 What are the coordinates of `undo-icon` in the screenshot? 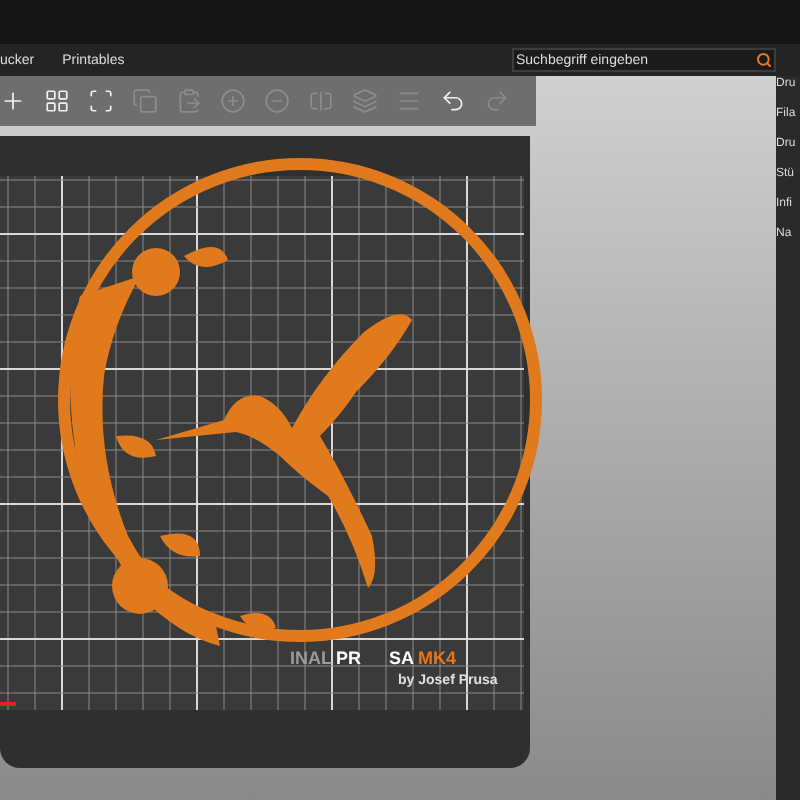 It's located at (453, 101).